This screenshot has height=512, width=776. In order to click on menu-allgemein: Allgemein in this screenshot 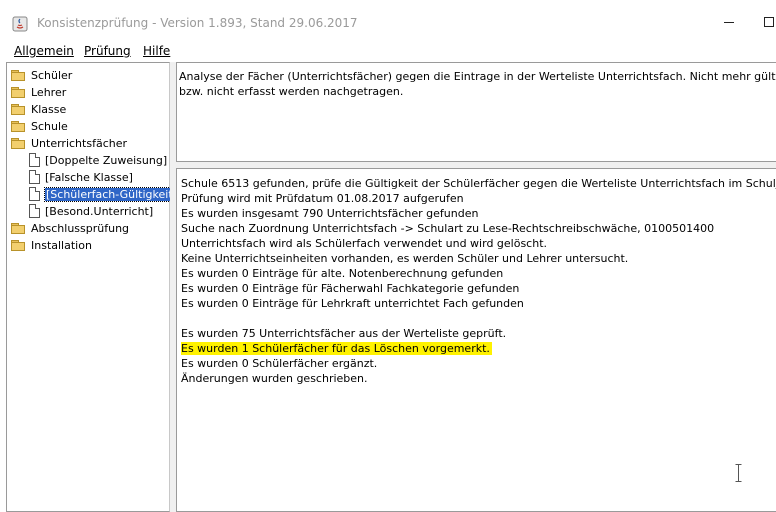, I will do `click(44, 51)`.